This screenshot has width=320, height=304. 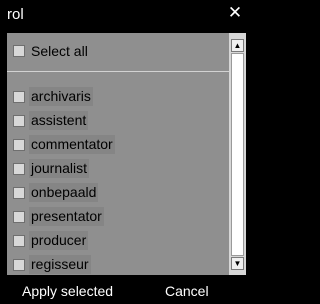 What do you see at coordinates (60, 264) in the screenshot?
I see `option-label: regisseur` at bounding box center [60, 264].